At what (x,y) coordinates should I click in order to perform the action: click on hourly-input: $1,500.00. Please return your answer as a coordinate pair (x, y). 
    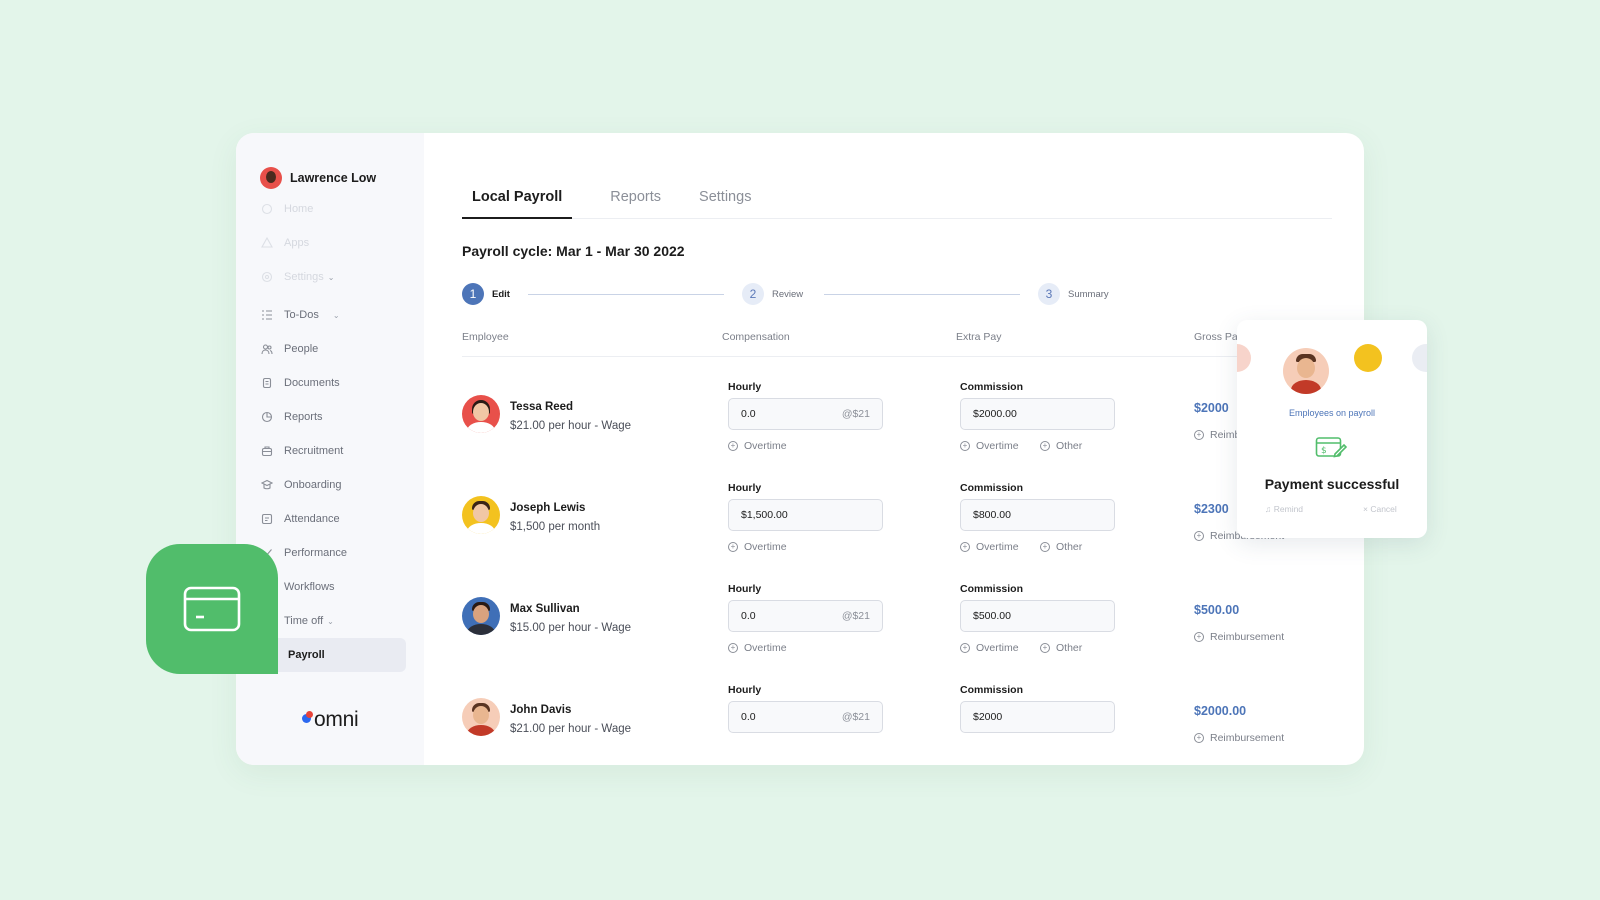
    Looking at the image, I should click on (805, 515).